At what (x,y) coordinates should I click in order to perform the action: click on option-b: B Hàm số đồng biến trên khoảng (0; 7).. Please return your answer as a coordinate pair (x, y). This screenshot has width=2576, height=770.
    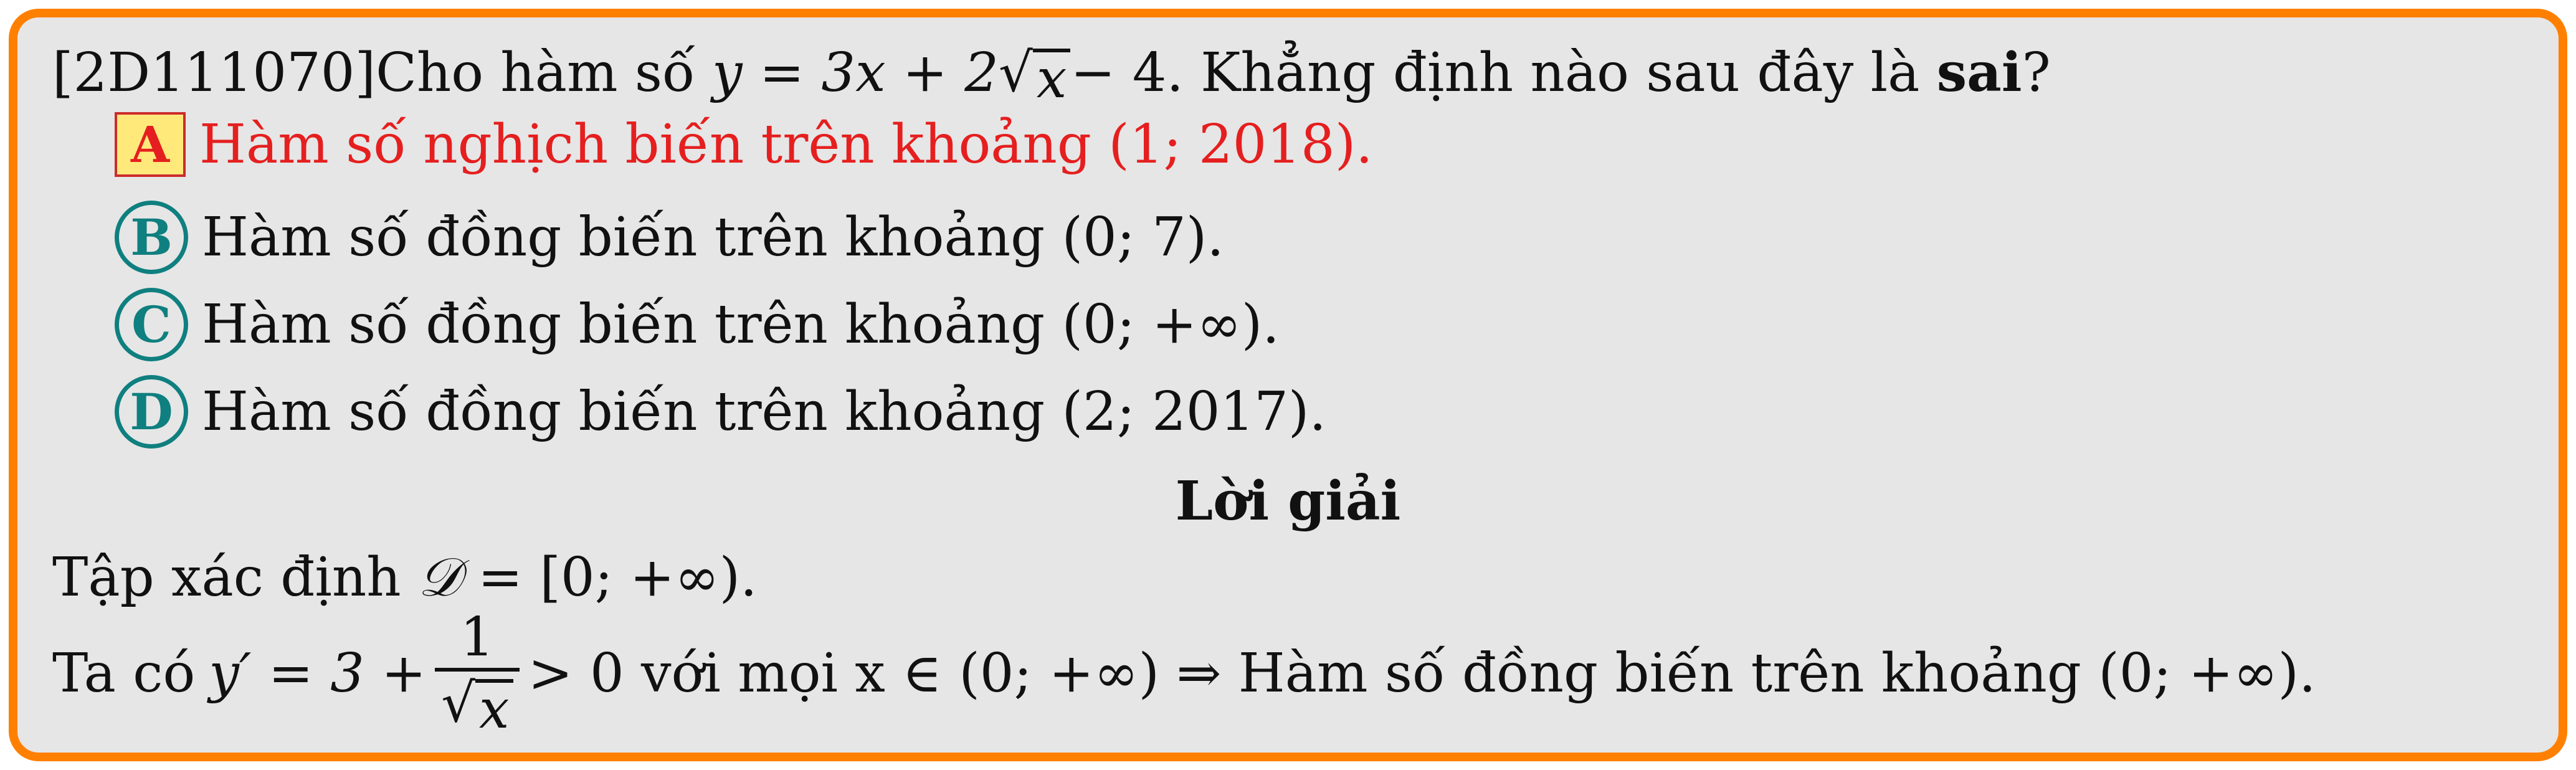
    Looking at the image, I should click on (669, 237).